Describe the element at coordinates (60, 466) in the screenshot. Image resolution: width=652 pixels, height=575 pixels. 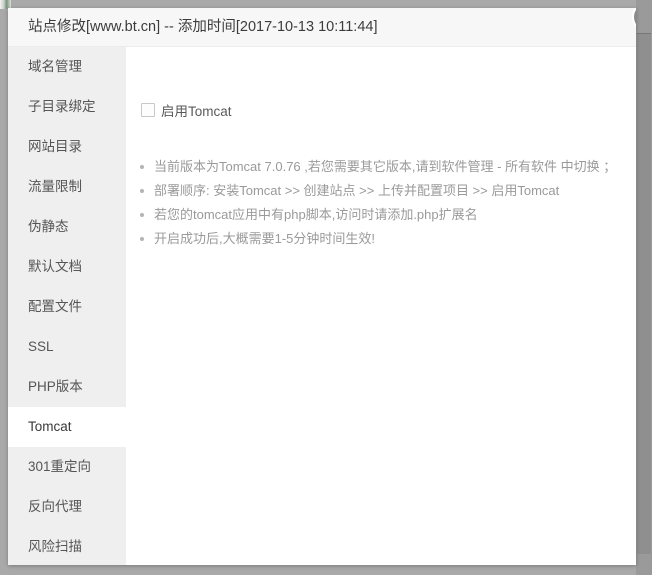
I see `sidebar-item-label: 301重定向` at that location.